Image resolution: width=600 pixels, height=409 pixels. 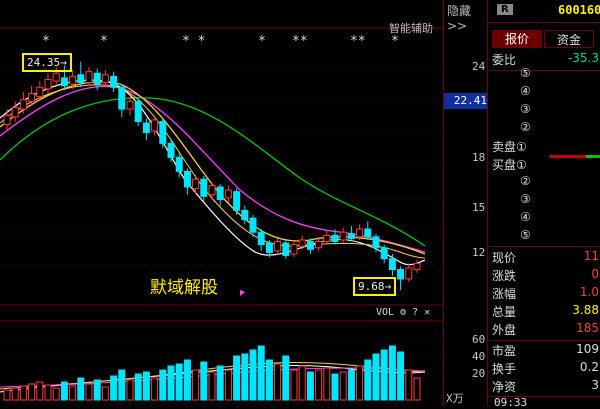 I want to click on current-price-tag: 22.41, so click(x=465, y=101).